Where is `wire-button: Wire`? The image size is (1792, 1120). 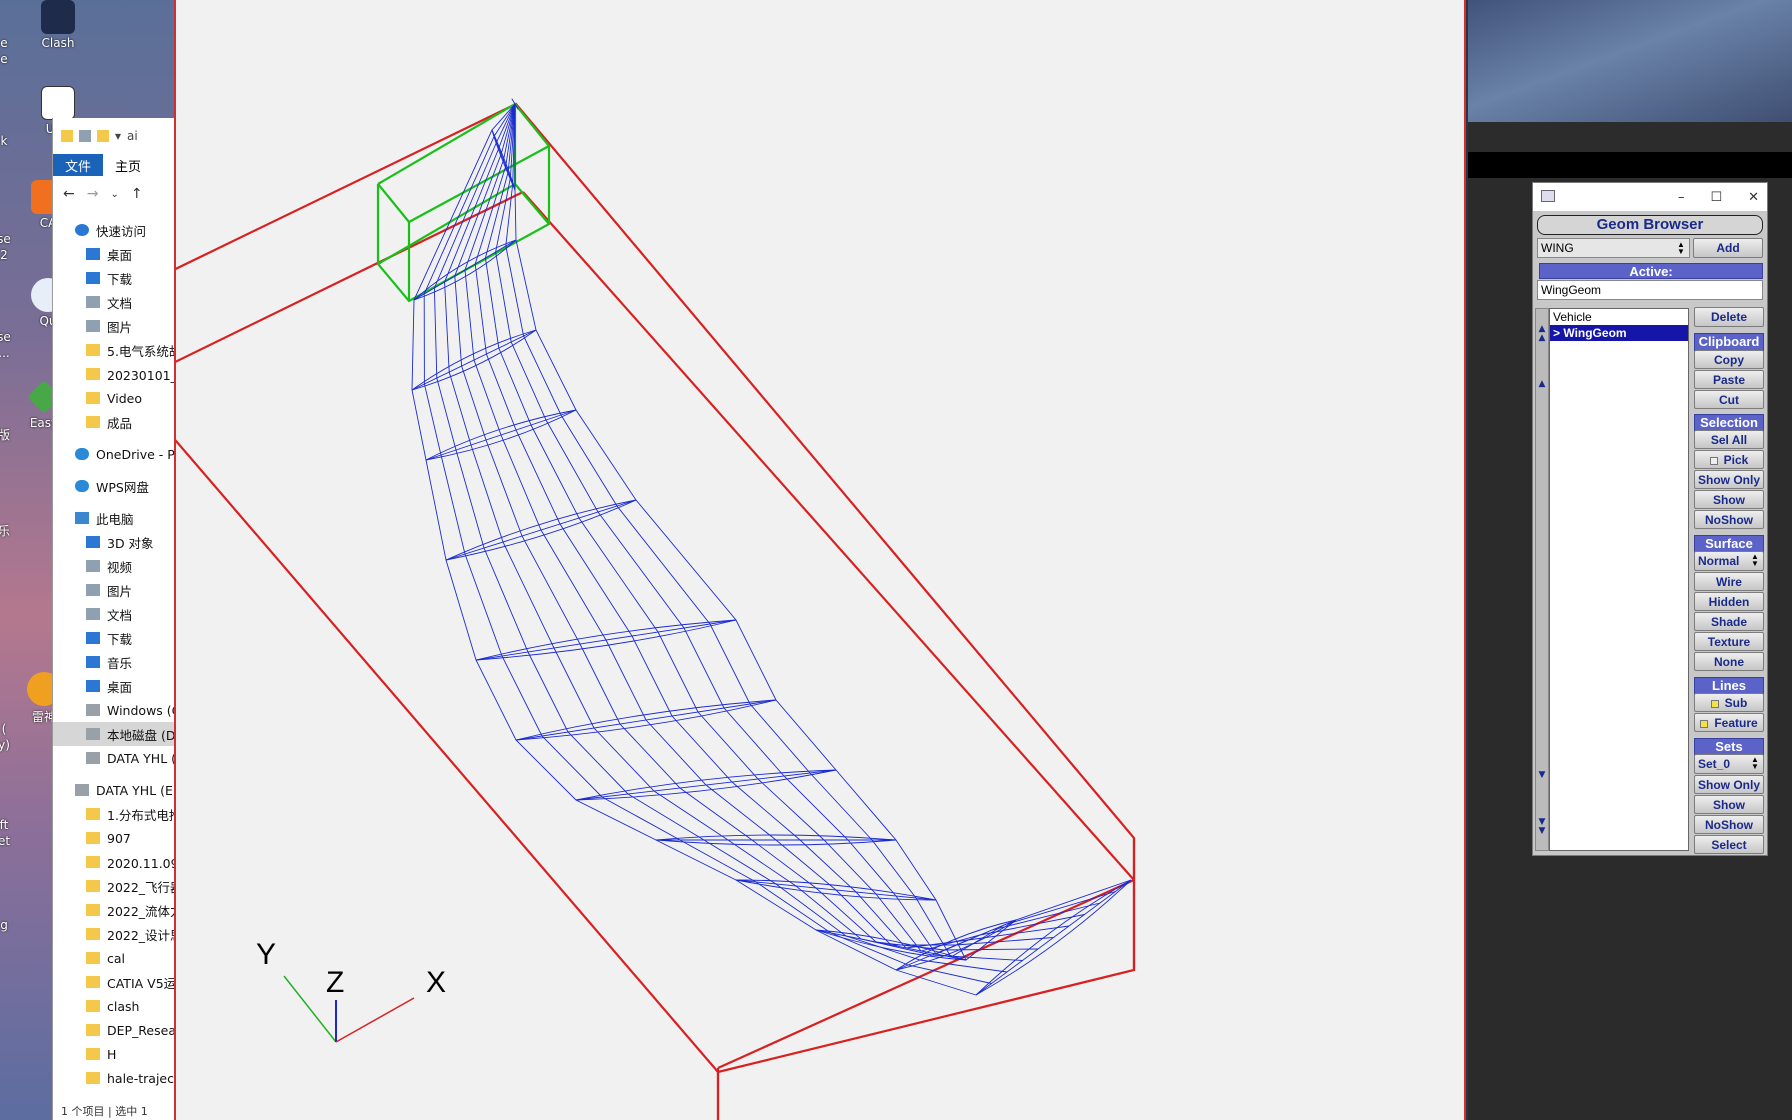
wire-button: Wire is located at coordinates (1729, 581).